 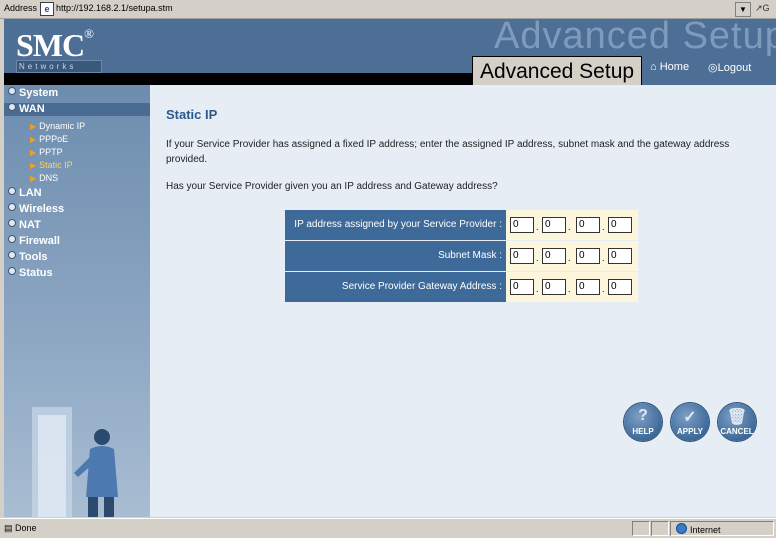 I want to click on question-icon: ?, so click(x=643, y=415).